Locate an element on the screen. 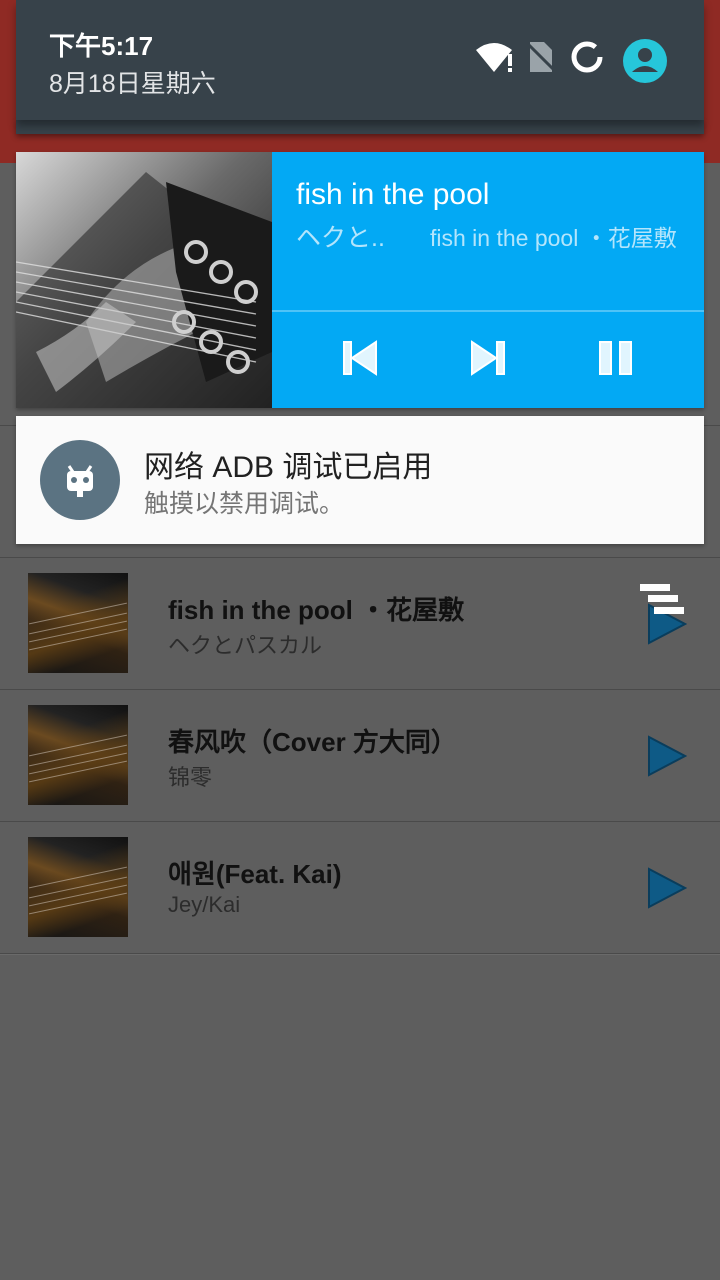  song-artist: 锦零 is located at coordinates (190, 777).